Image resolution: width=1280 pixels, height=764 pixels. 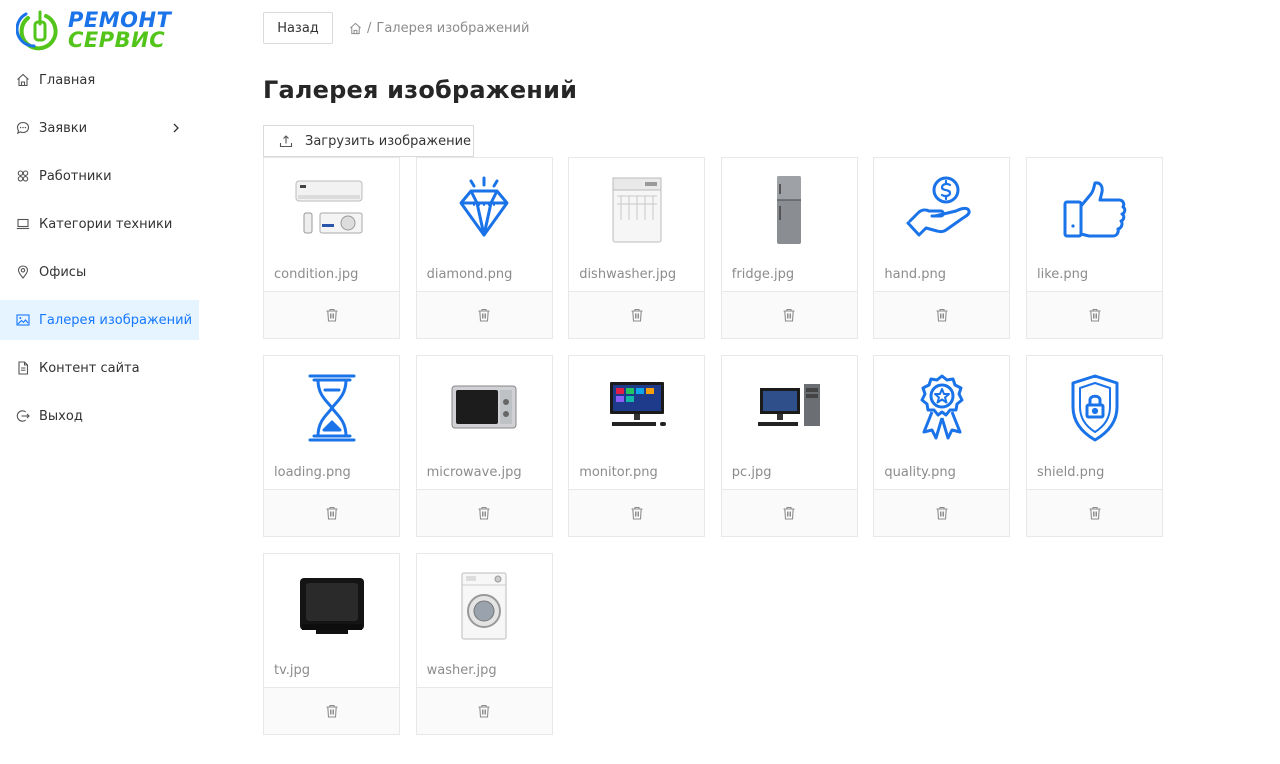 What do you see at coordinates (618, 472) in the screenshot?
I see `gallery-filename: monitor.png` at bounding box center [618, 472].